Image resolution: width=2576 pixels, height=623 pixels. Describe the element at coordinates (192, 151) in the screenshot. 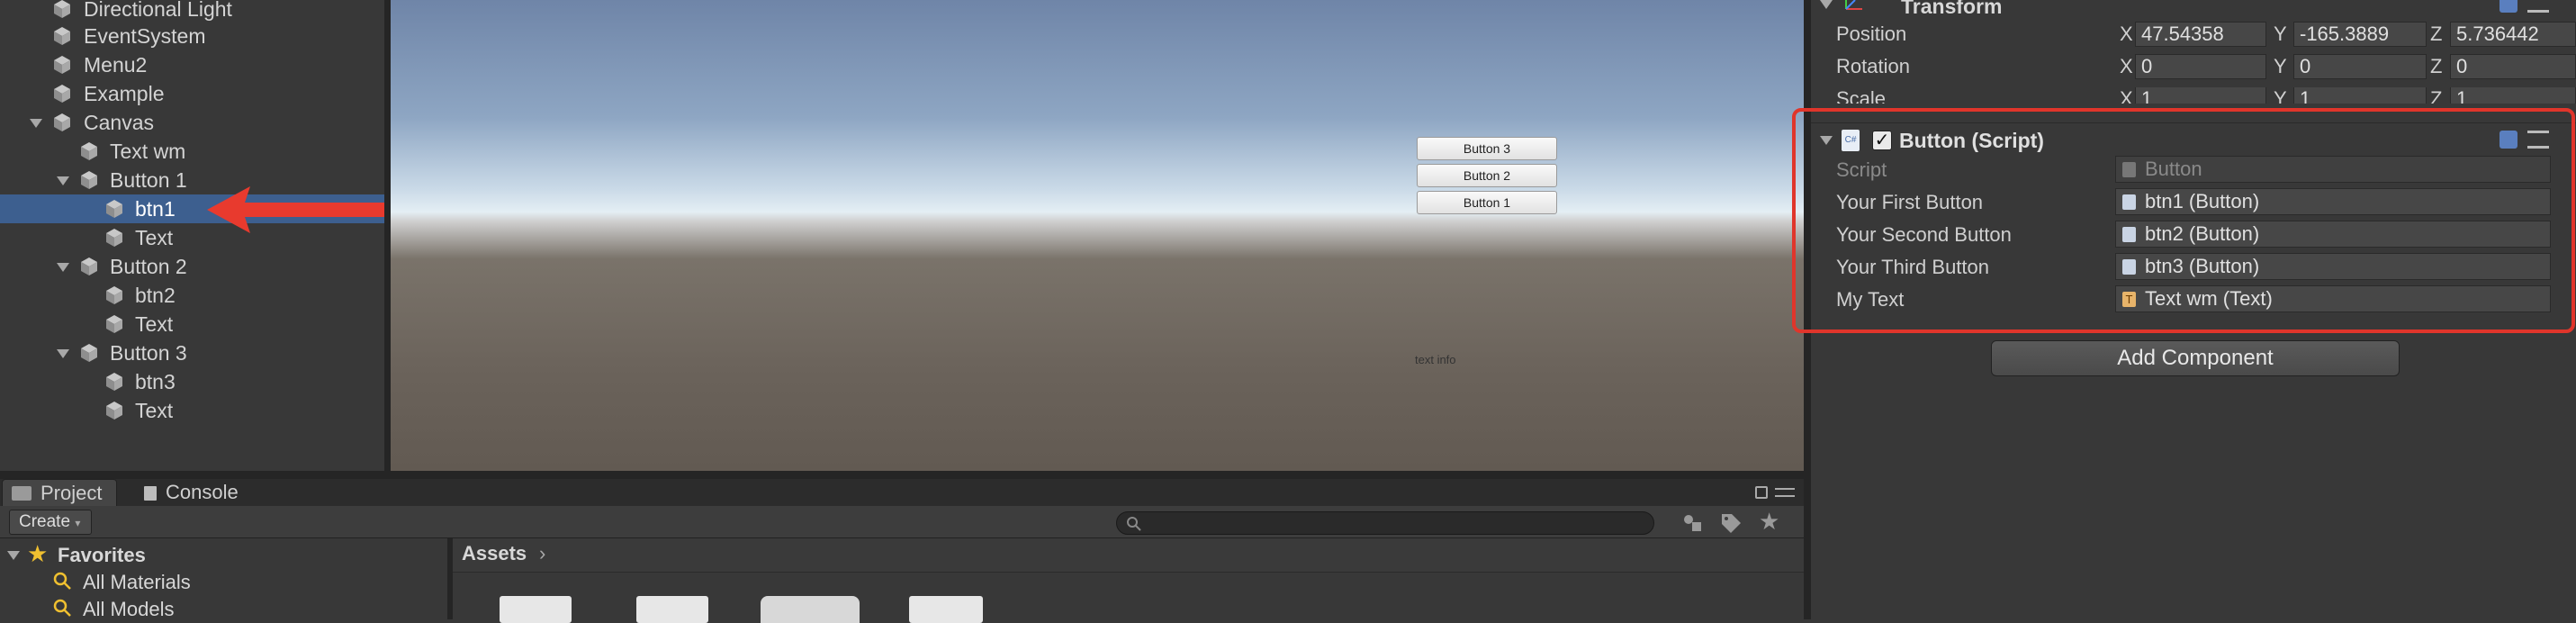

I see `hierarchy-item-text-wm: Text wm` at that location.